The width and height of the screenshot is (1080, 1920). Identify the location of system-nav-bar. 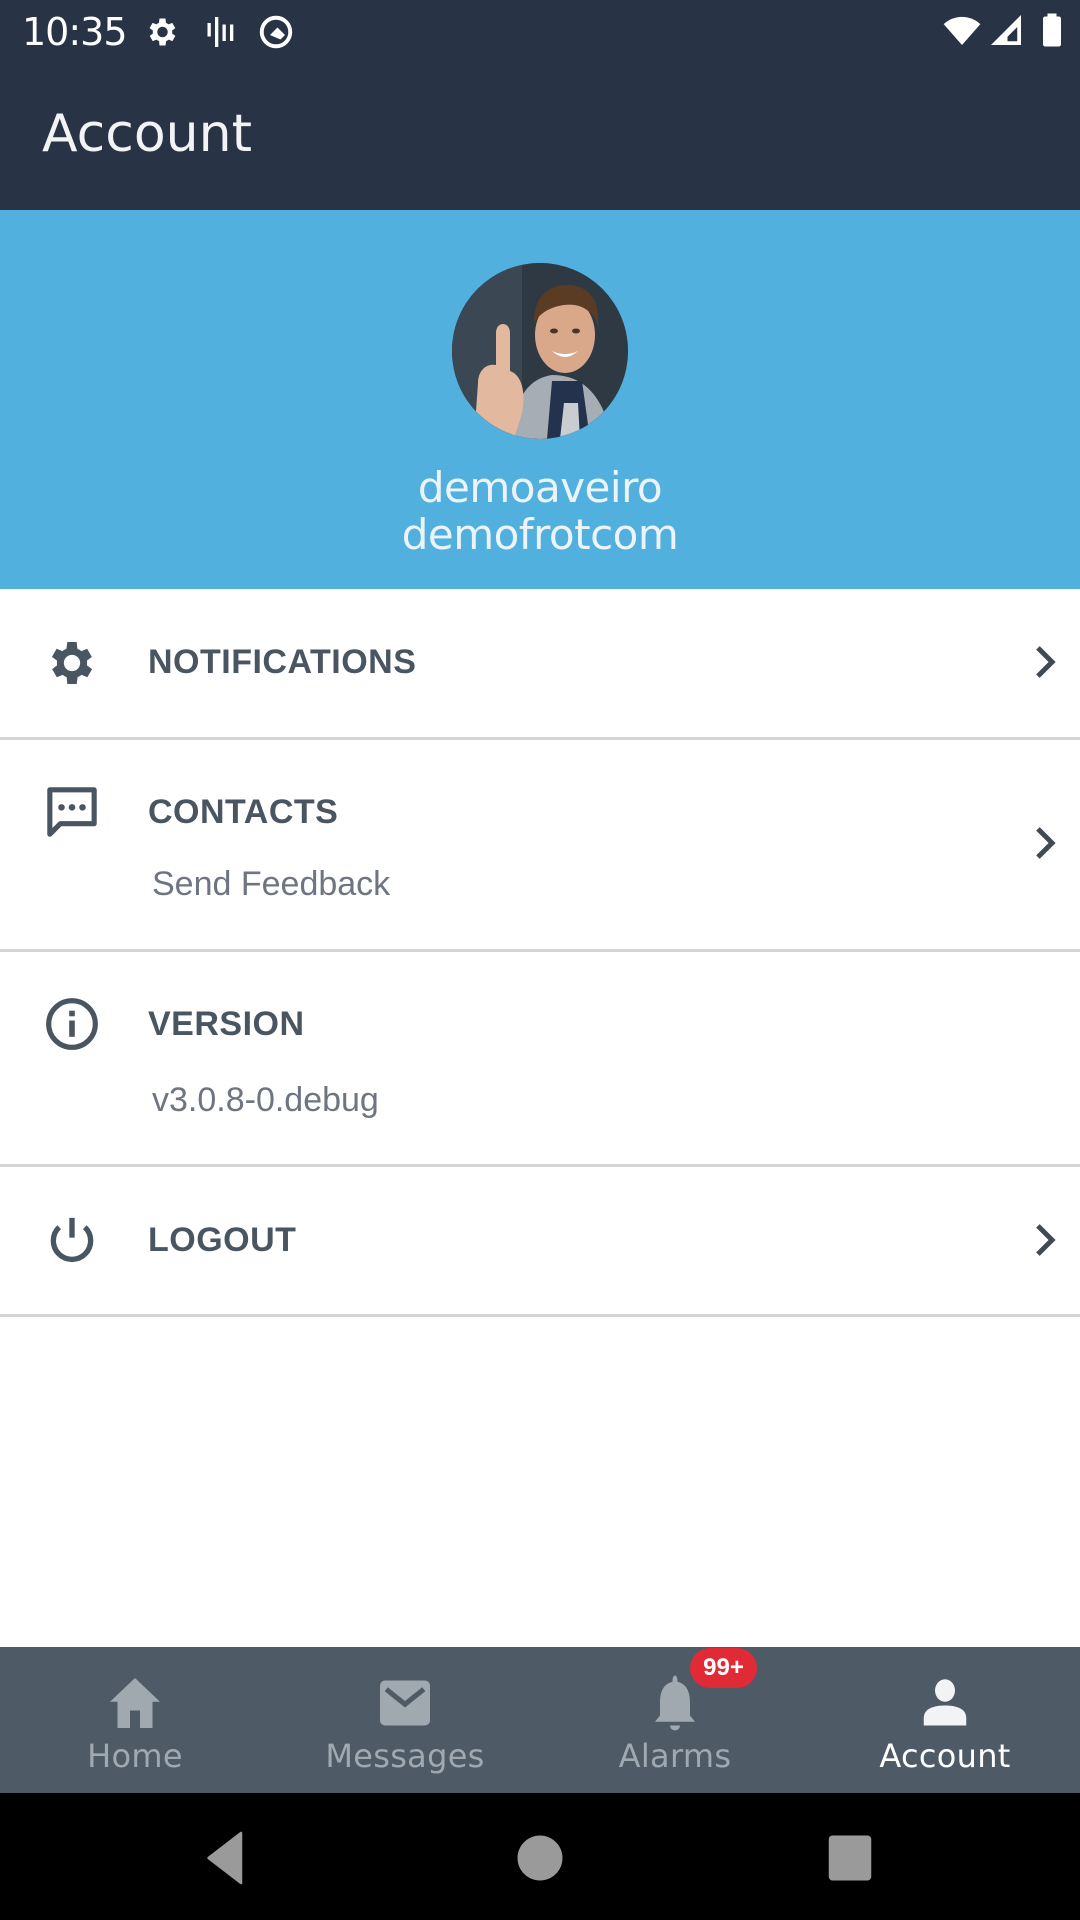
(540, 1856).